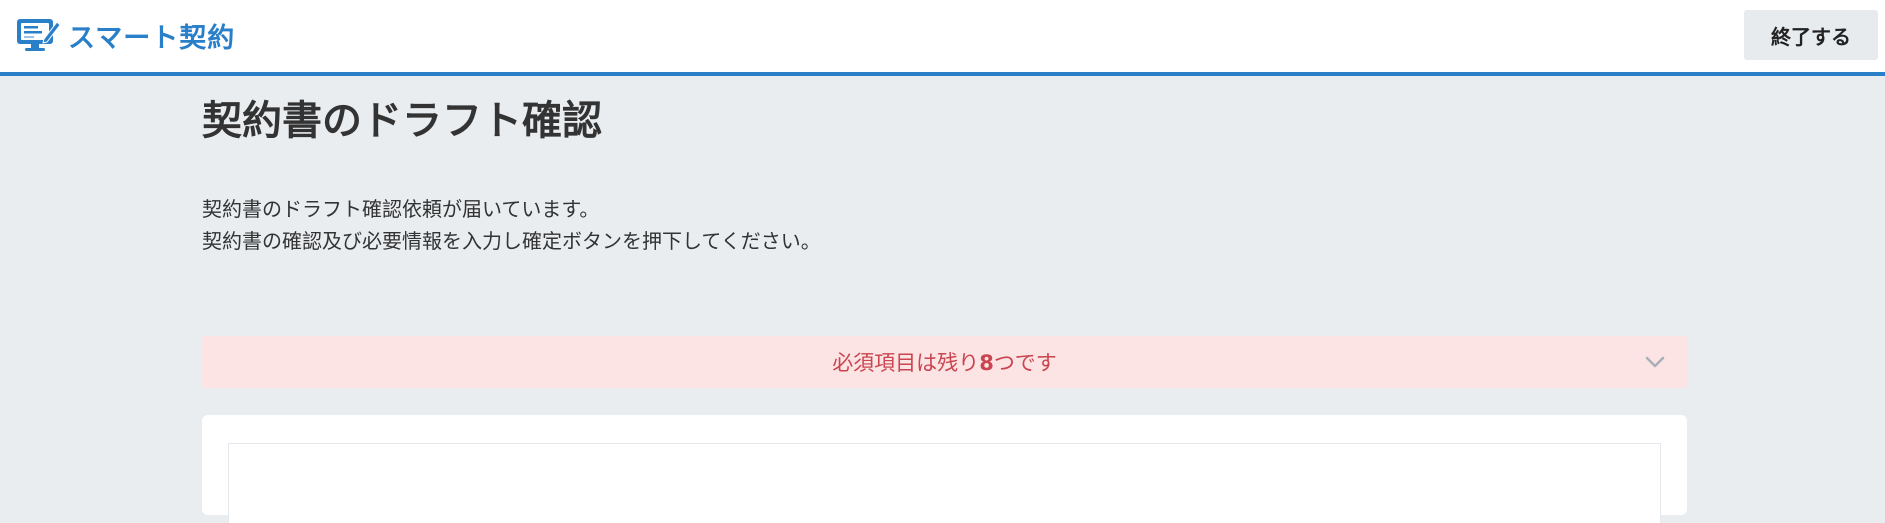 This screenshot has height=523, width=1885. Describe the element at coordinates (944, 483) in the screenshot. I see `contract-document-preview` at that location.